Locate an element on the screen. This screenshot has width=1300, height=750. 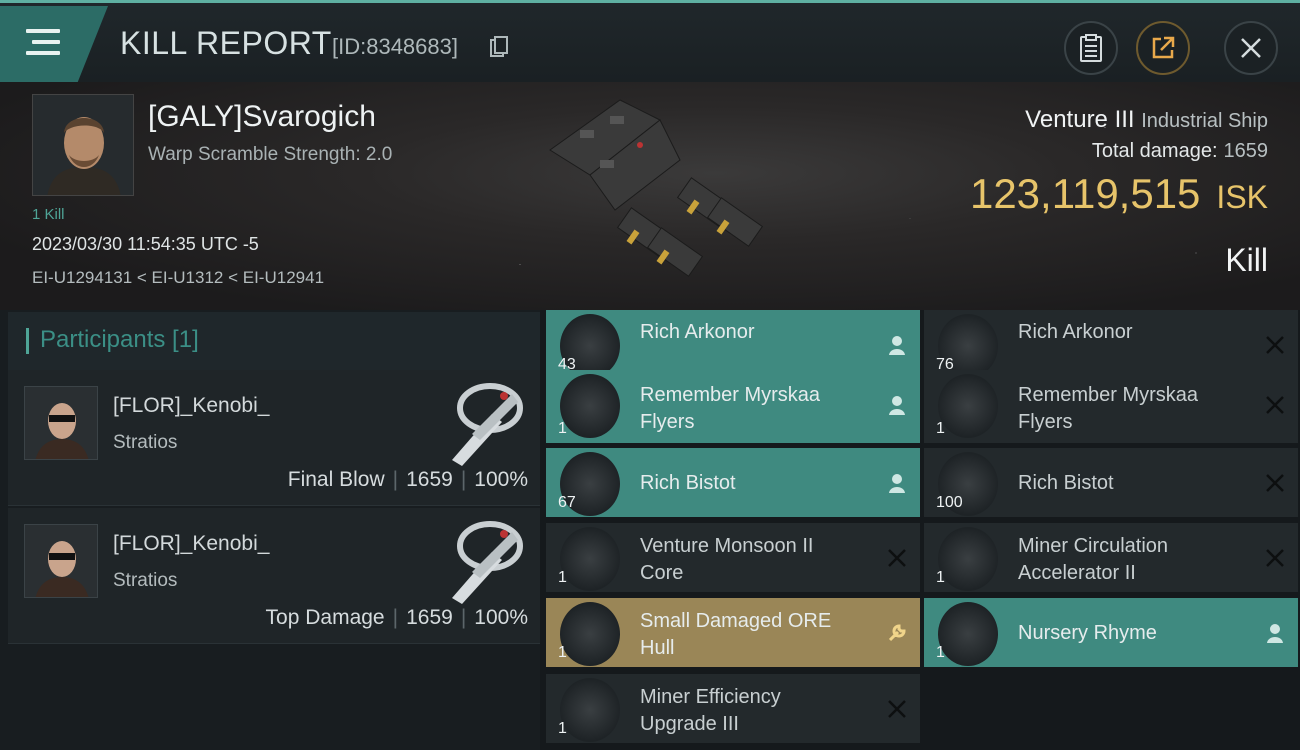
item-quantity: 100 is located at coordinates (949, 502).